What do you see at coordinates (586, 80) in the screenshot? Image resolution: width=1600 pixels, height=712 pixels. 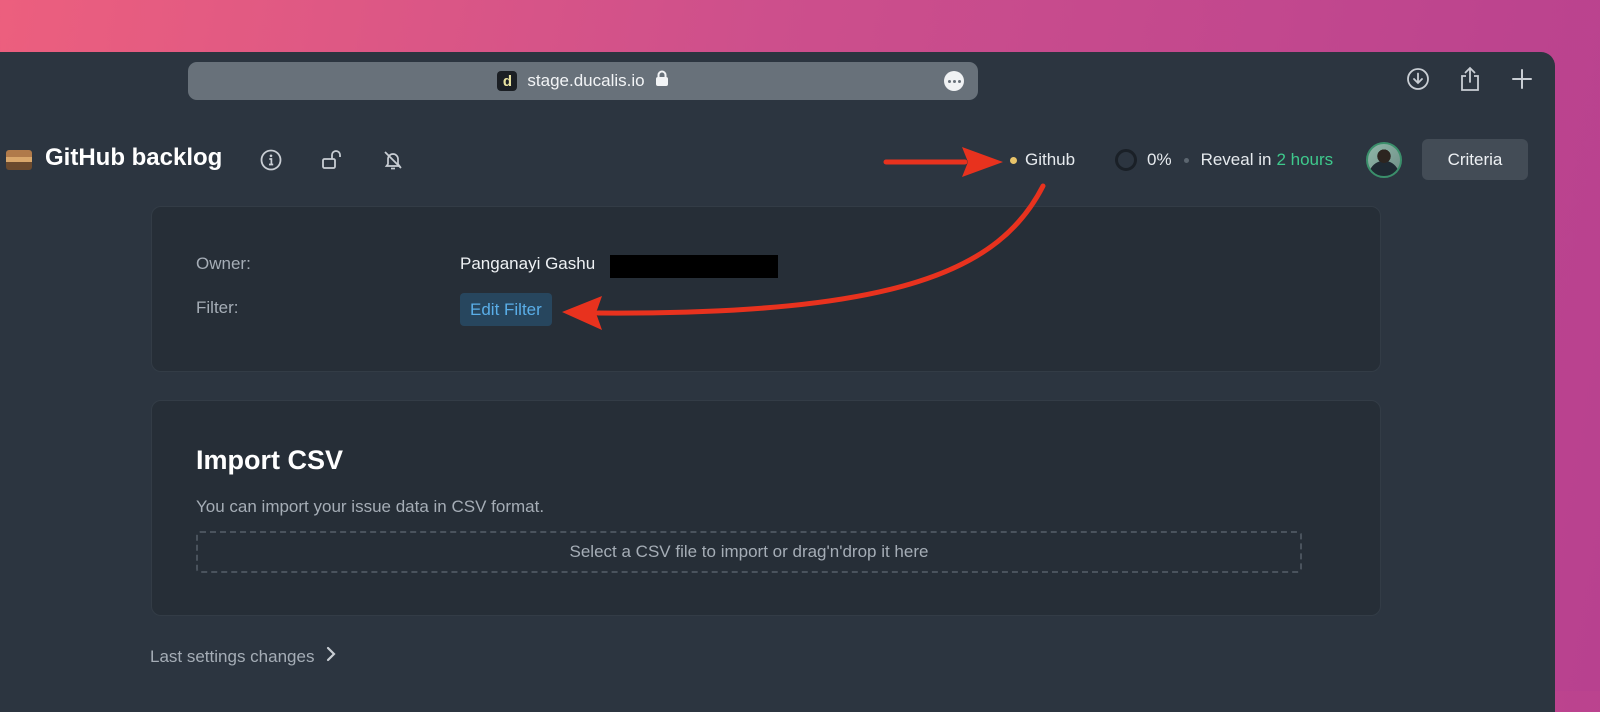 I see `url-text: stage.ducalis.io` at bounding box center [586, 80].